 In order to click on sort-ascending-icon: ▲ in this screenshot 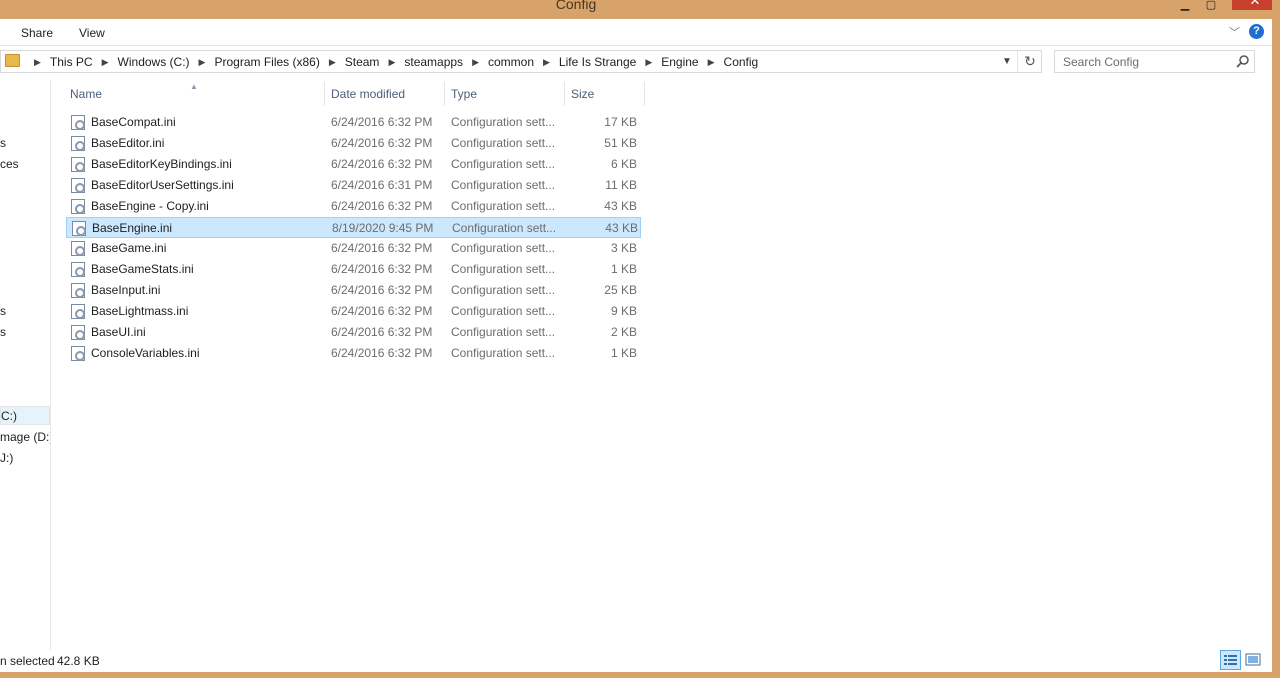, I will do `click(194, 86)`.